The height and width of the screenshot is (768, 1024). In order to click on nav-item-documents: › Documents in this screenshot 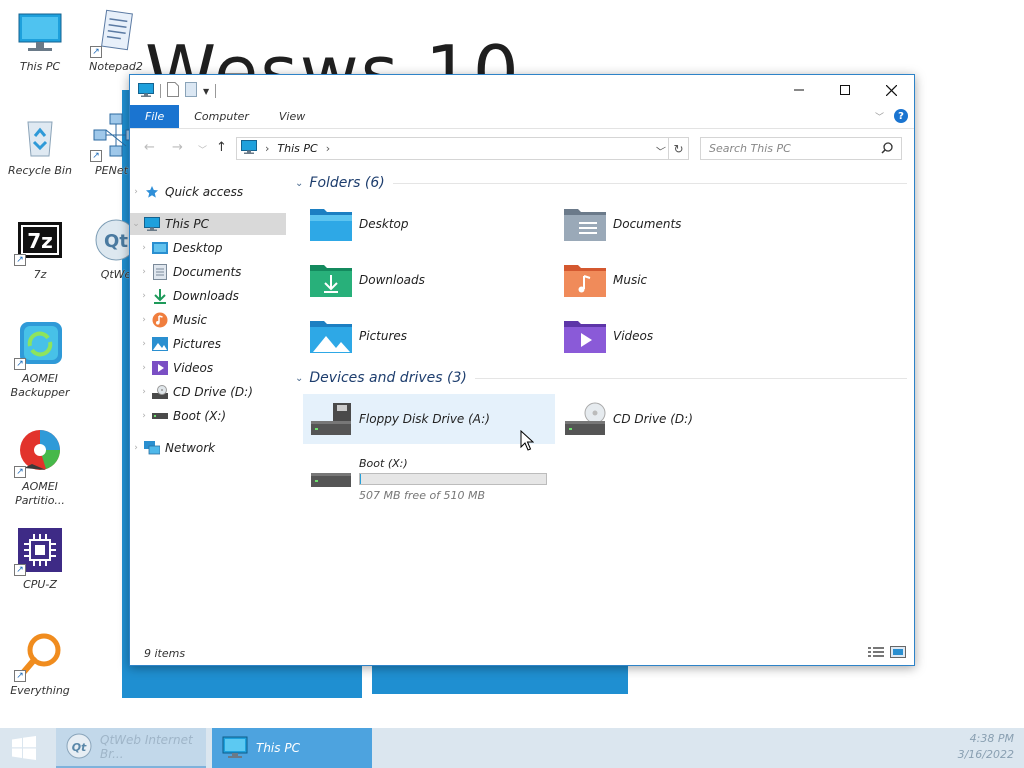, I will do `click(208, 272)`.